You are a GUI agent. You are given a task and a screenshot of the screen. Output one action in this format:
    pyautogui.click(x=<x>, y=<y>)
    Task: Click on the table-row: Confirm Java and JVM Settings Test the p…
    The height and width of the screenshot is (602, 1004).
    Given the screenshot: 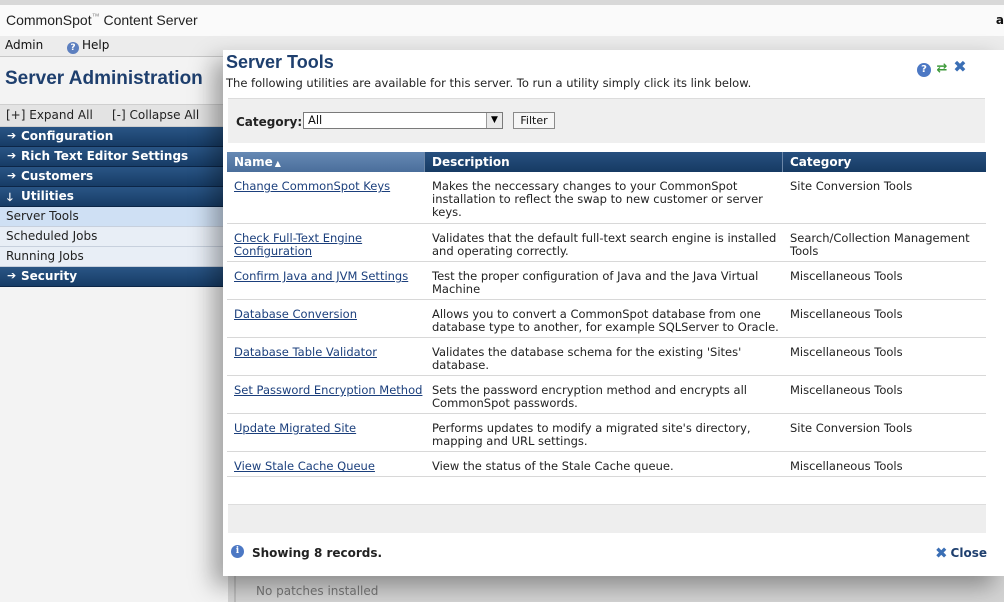 What is the action you would take?
    pyautogui.click(x=606, y=281)
    